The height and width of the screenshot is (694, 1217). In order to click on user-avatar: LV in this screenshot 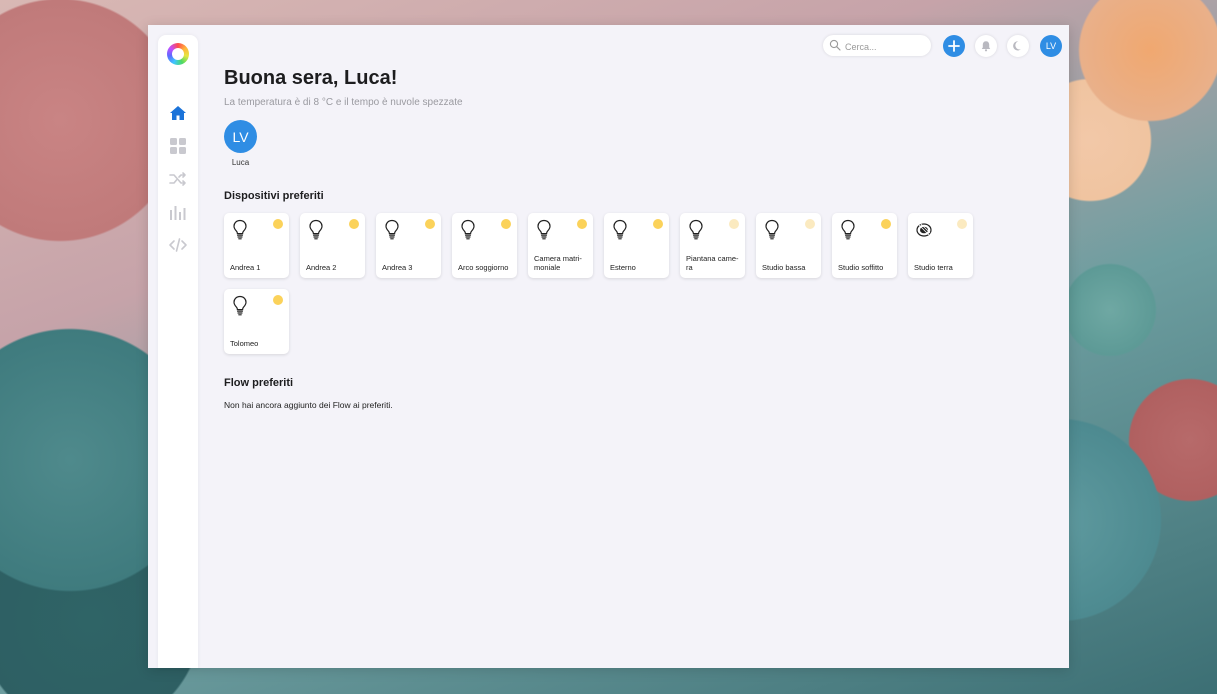, I will do `click(240, 136)`.